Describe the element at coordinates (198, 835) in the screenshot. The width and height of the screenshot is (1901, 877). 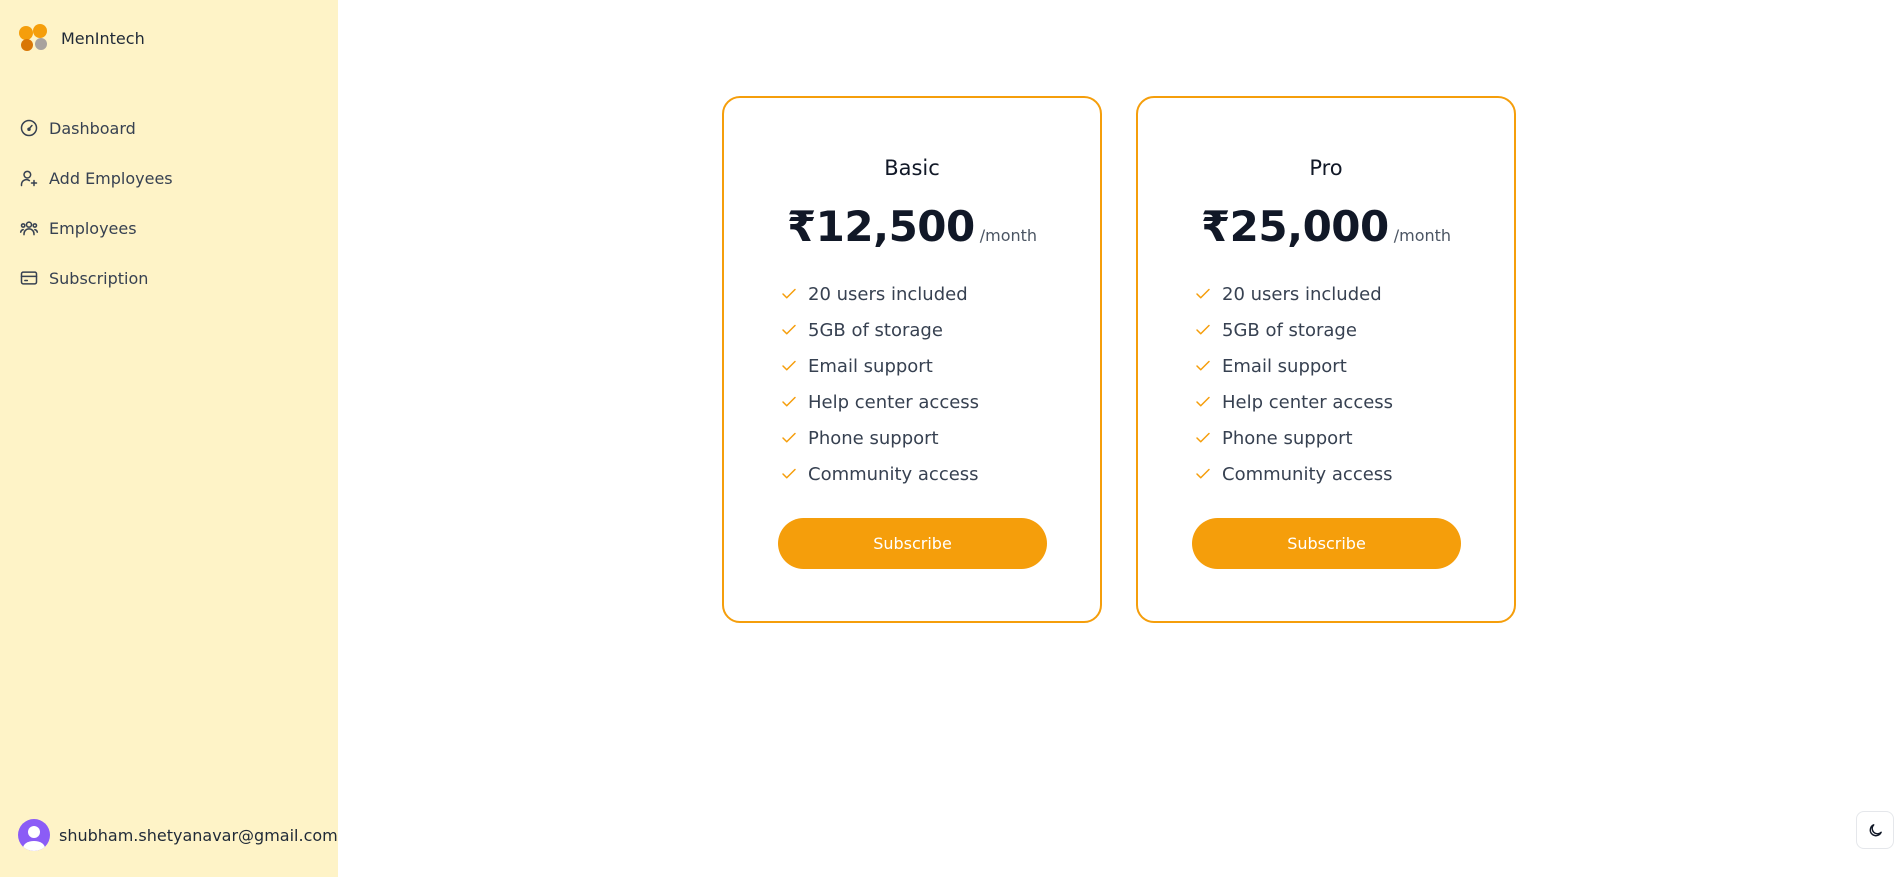
I see `account-email: shubham.shetyanavar@gmail.com` at that location.